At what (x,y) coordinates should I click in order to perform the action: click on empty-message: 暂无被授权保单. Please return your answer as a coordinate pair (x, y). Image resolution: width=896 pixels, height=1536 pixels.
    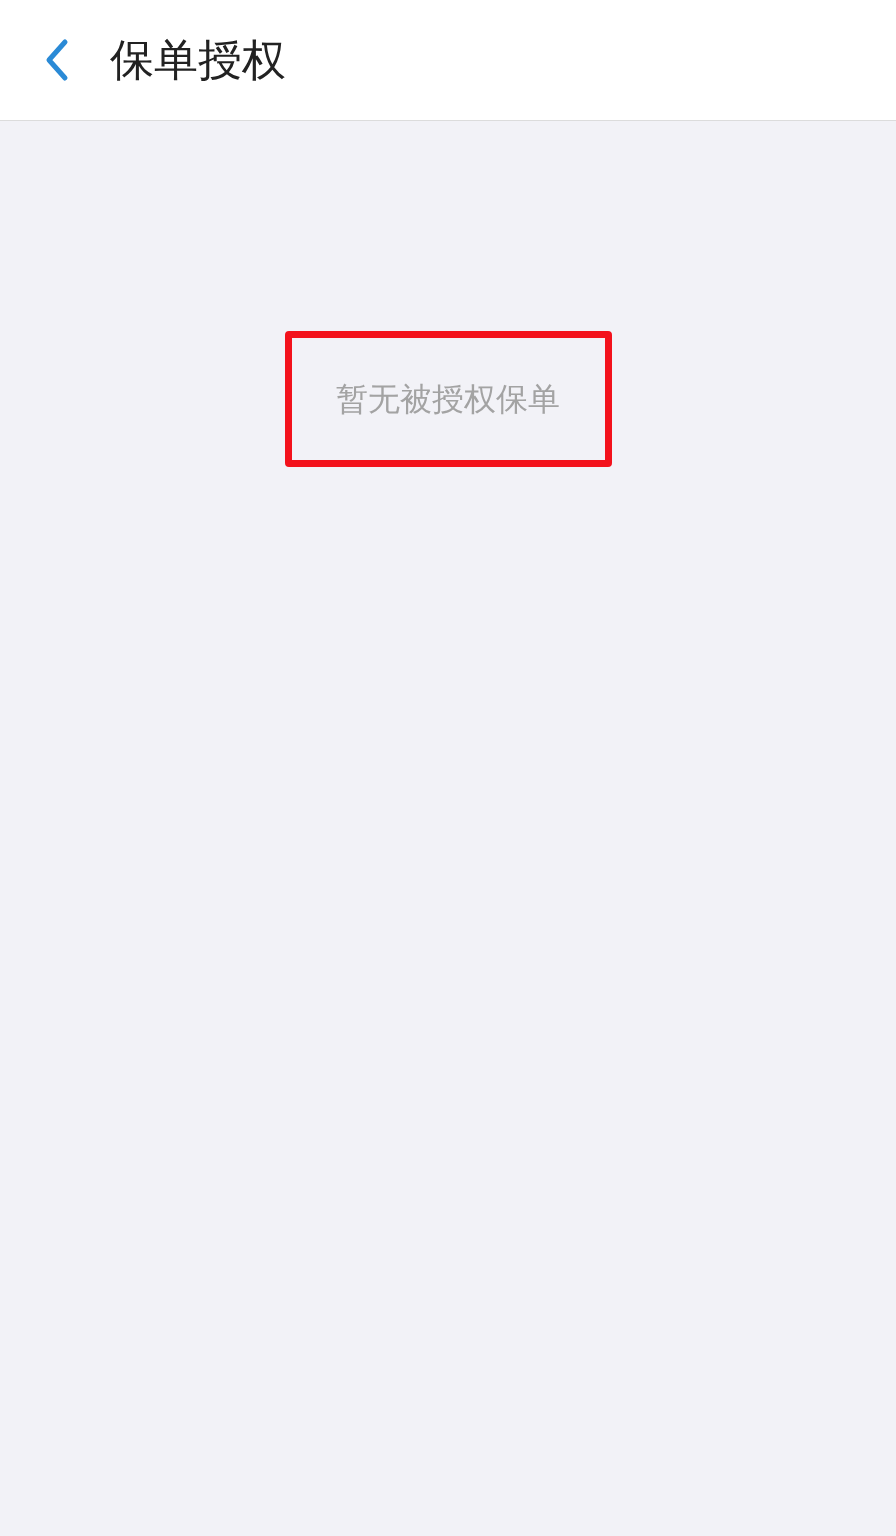
    Looking at the image, I should click on (448, 399).